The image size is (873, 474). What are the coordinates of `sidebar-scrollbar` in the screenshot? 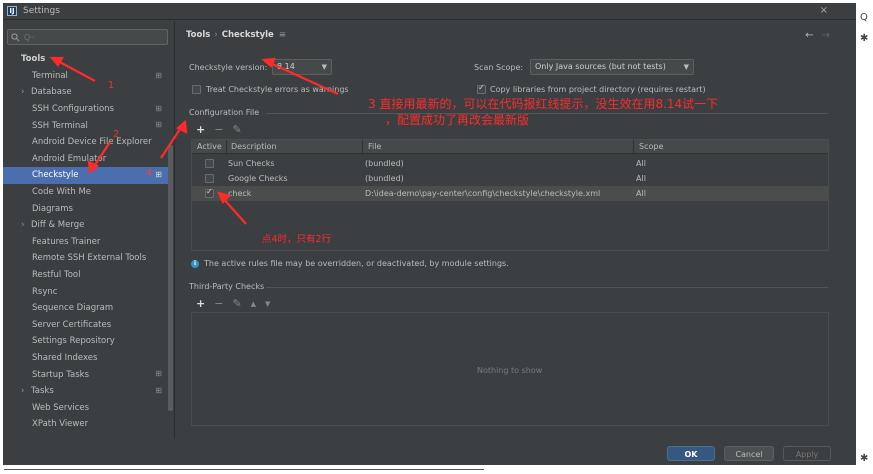 It's located at (170, 278).